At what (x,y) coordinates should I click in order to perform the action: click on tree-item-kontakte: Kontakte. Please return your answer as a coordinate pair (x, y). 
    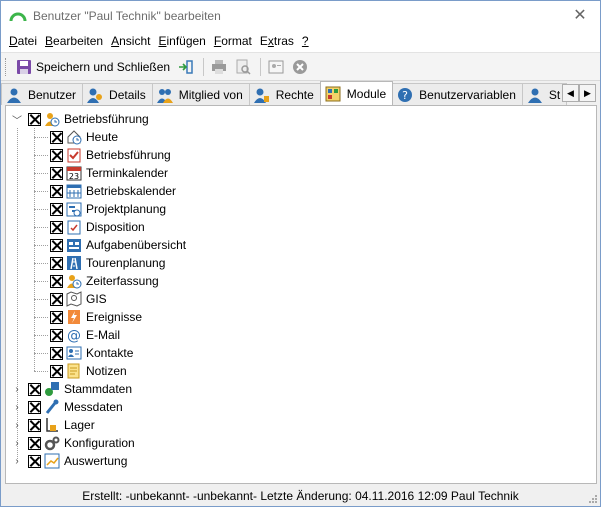
    Looking at the image, I should click on (91, 353).